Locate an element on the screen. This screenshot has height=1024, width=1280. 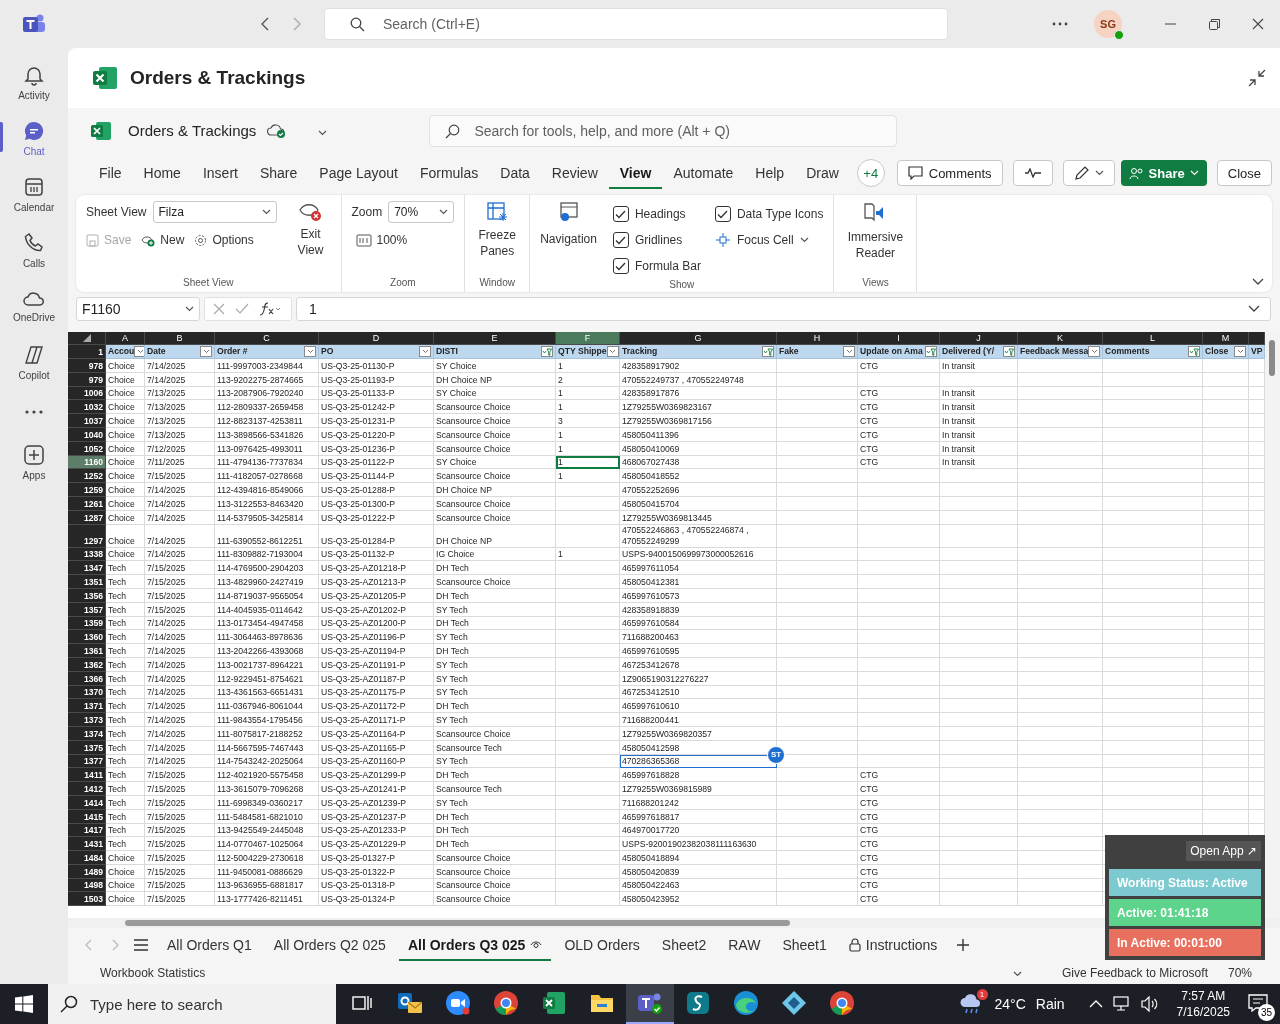
sheet-view-dropdown: Filza is located at coordinates (214, 212).